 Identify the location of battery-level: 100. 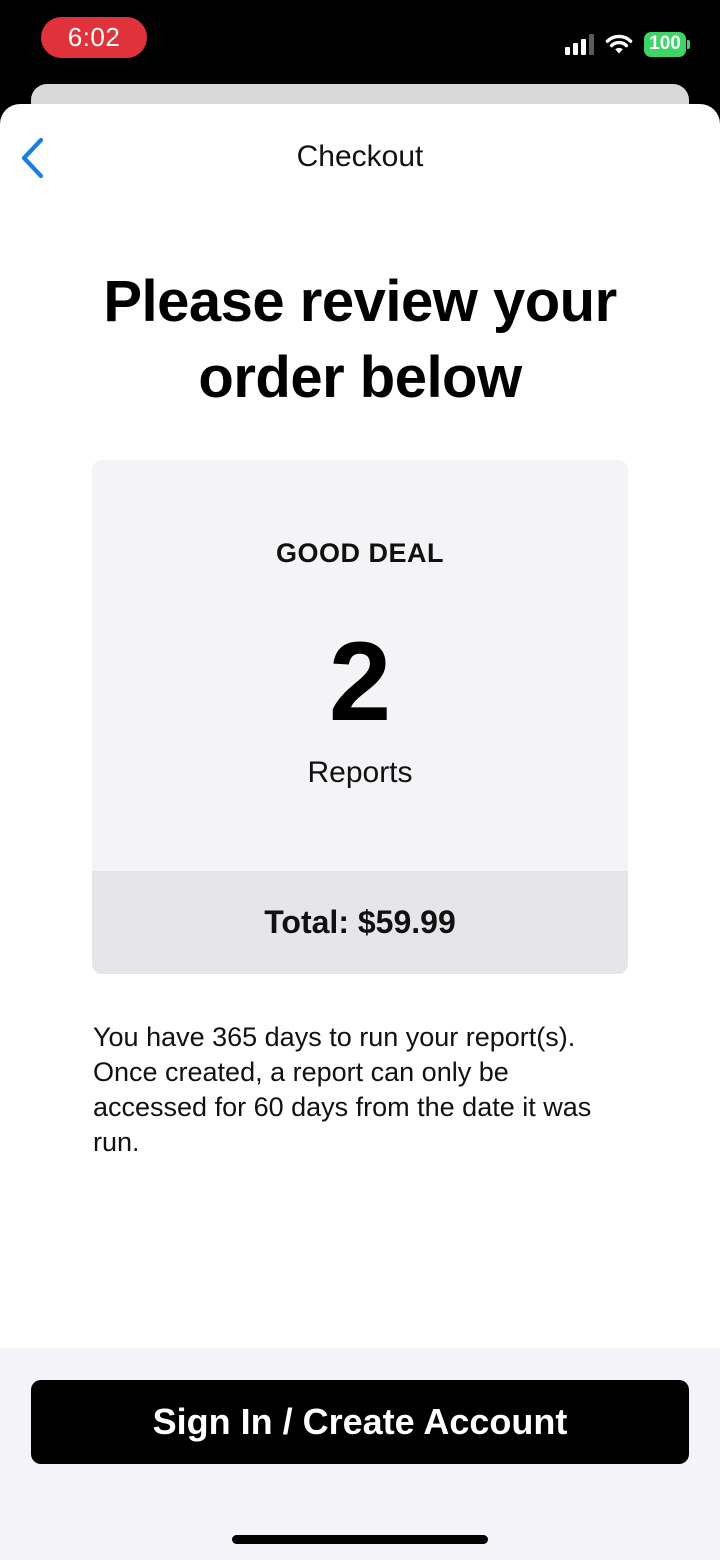
(665, 44).